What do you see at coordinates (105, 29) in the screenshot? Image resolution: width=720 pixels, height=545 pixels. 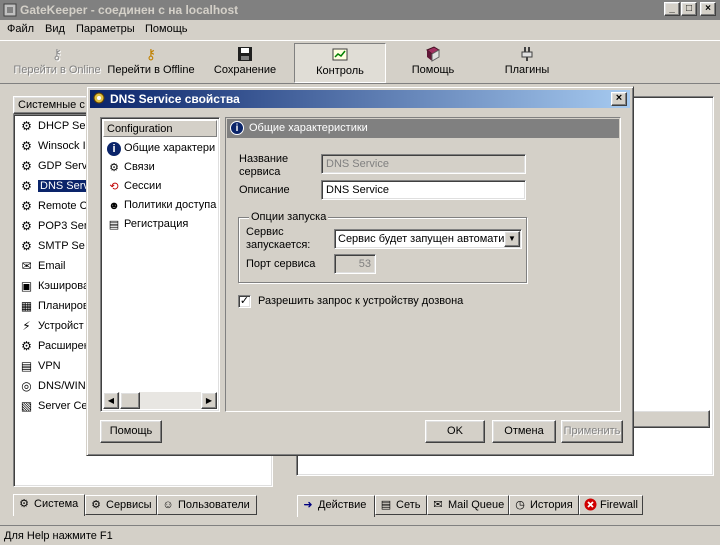 I see `menu-settings: Параметры` at bounding box center [105, 29].